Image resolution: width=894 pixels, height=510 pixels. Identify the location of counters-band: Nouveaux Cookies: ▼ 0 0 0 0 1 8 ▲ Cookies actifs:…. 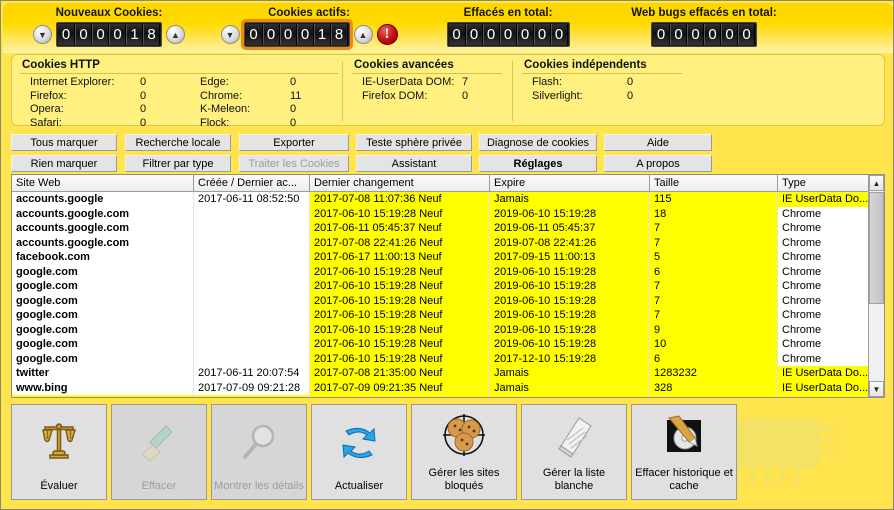
(448, 28).